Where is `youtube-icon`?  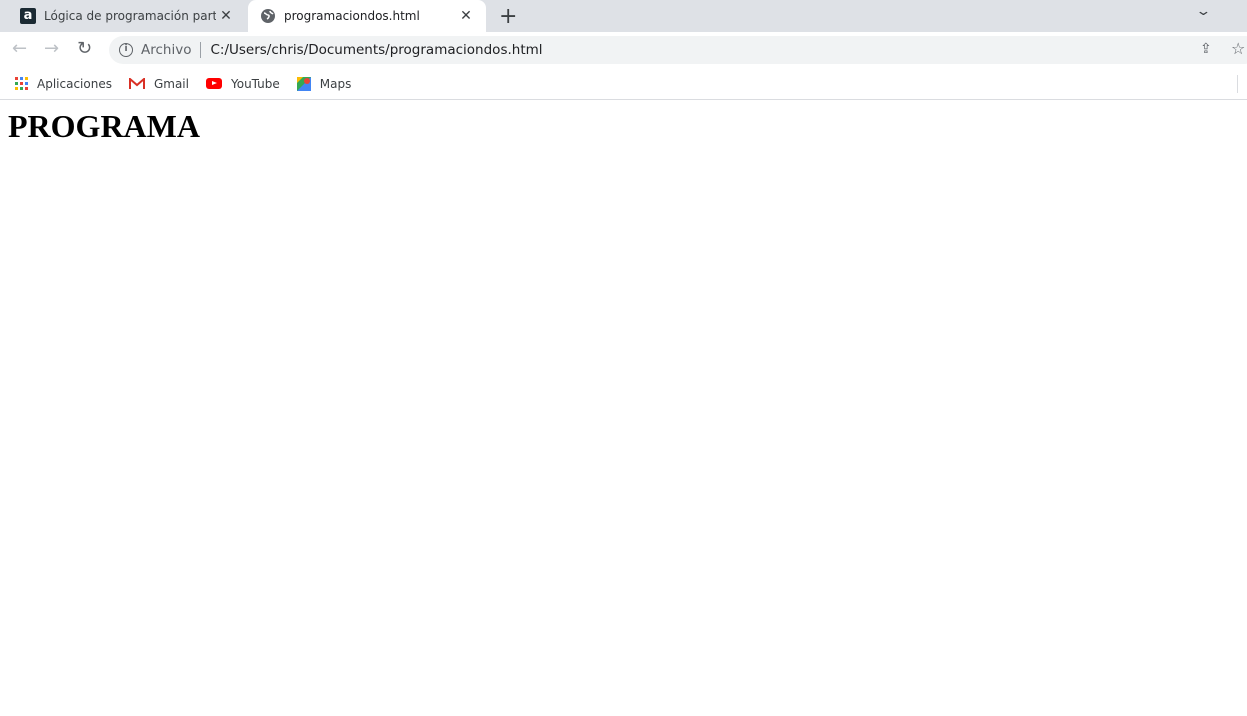 youtube-icon is located at coordinates (213, 83).